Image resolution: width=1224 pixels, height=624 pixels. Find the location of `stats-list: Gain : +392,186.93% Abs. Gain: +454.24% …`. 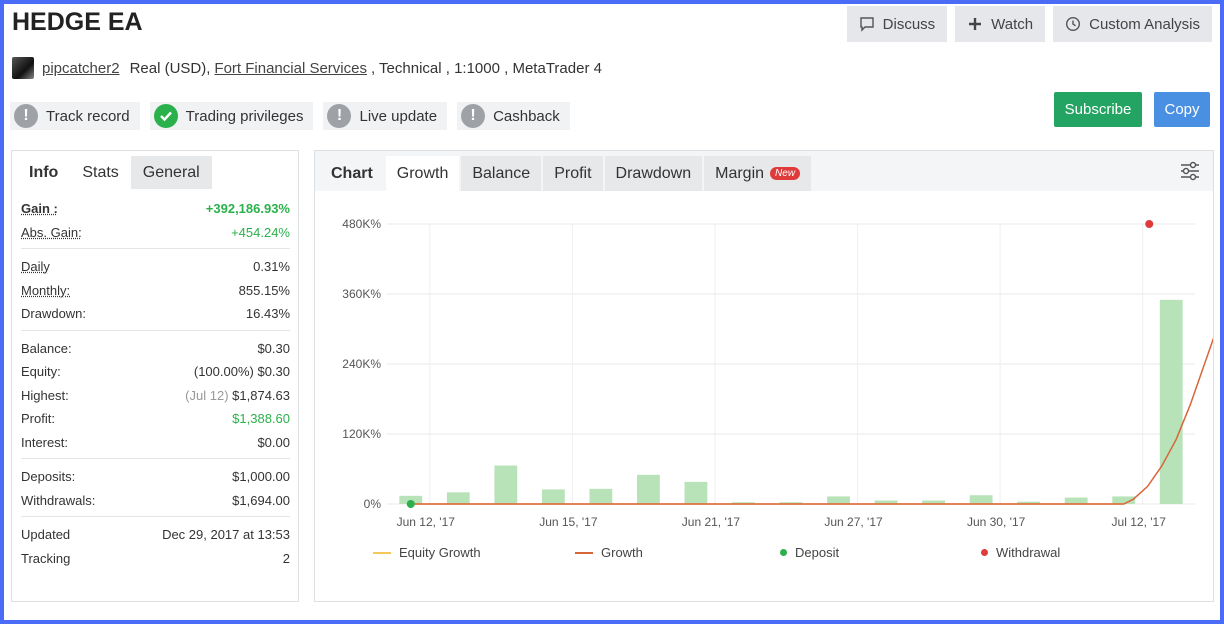

stats-list: Gain : +392,186.93% Abs. Gain: +454.24% … is located at coordinates (155, 379).